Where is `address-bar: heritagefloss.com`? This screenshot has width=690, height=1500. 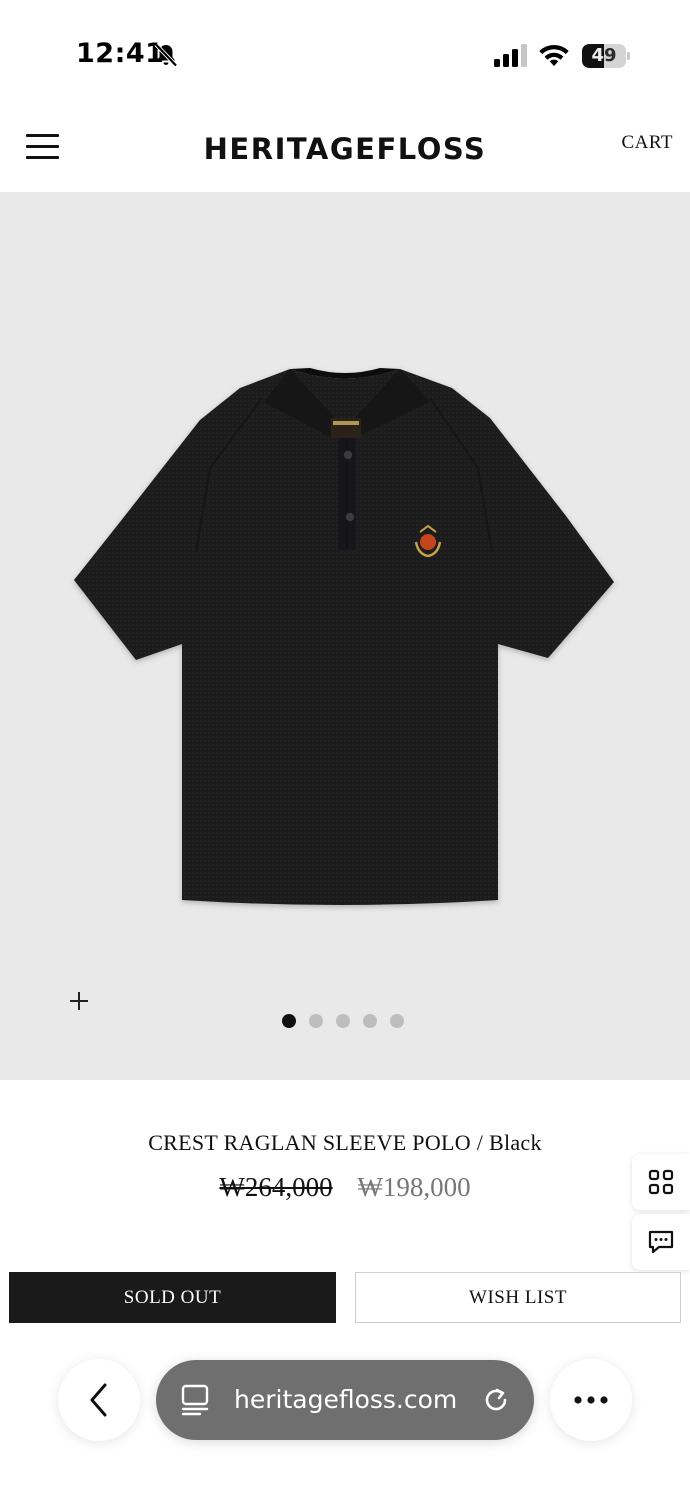 address-bar: heritagefloss.com is located at coordinates (345, 1400).